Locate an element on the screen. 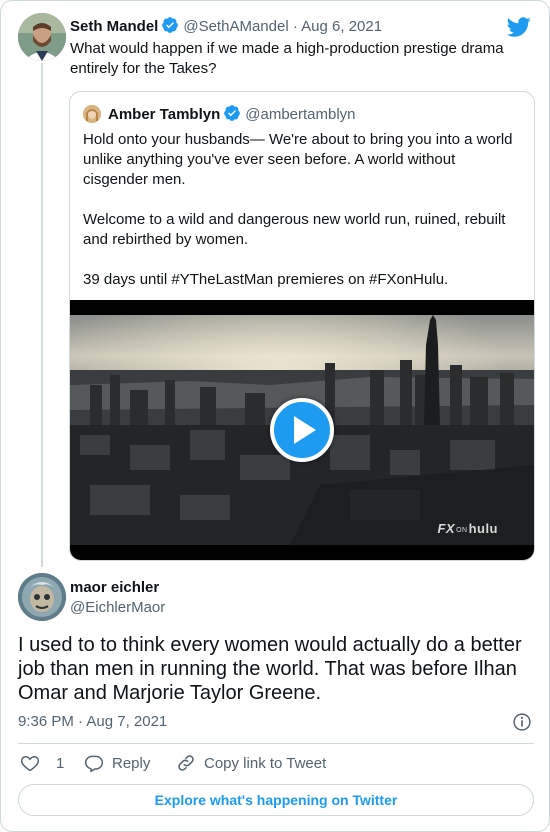  quoted-author-name: Amber Tamblyn is located at coordinates (164, 114).